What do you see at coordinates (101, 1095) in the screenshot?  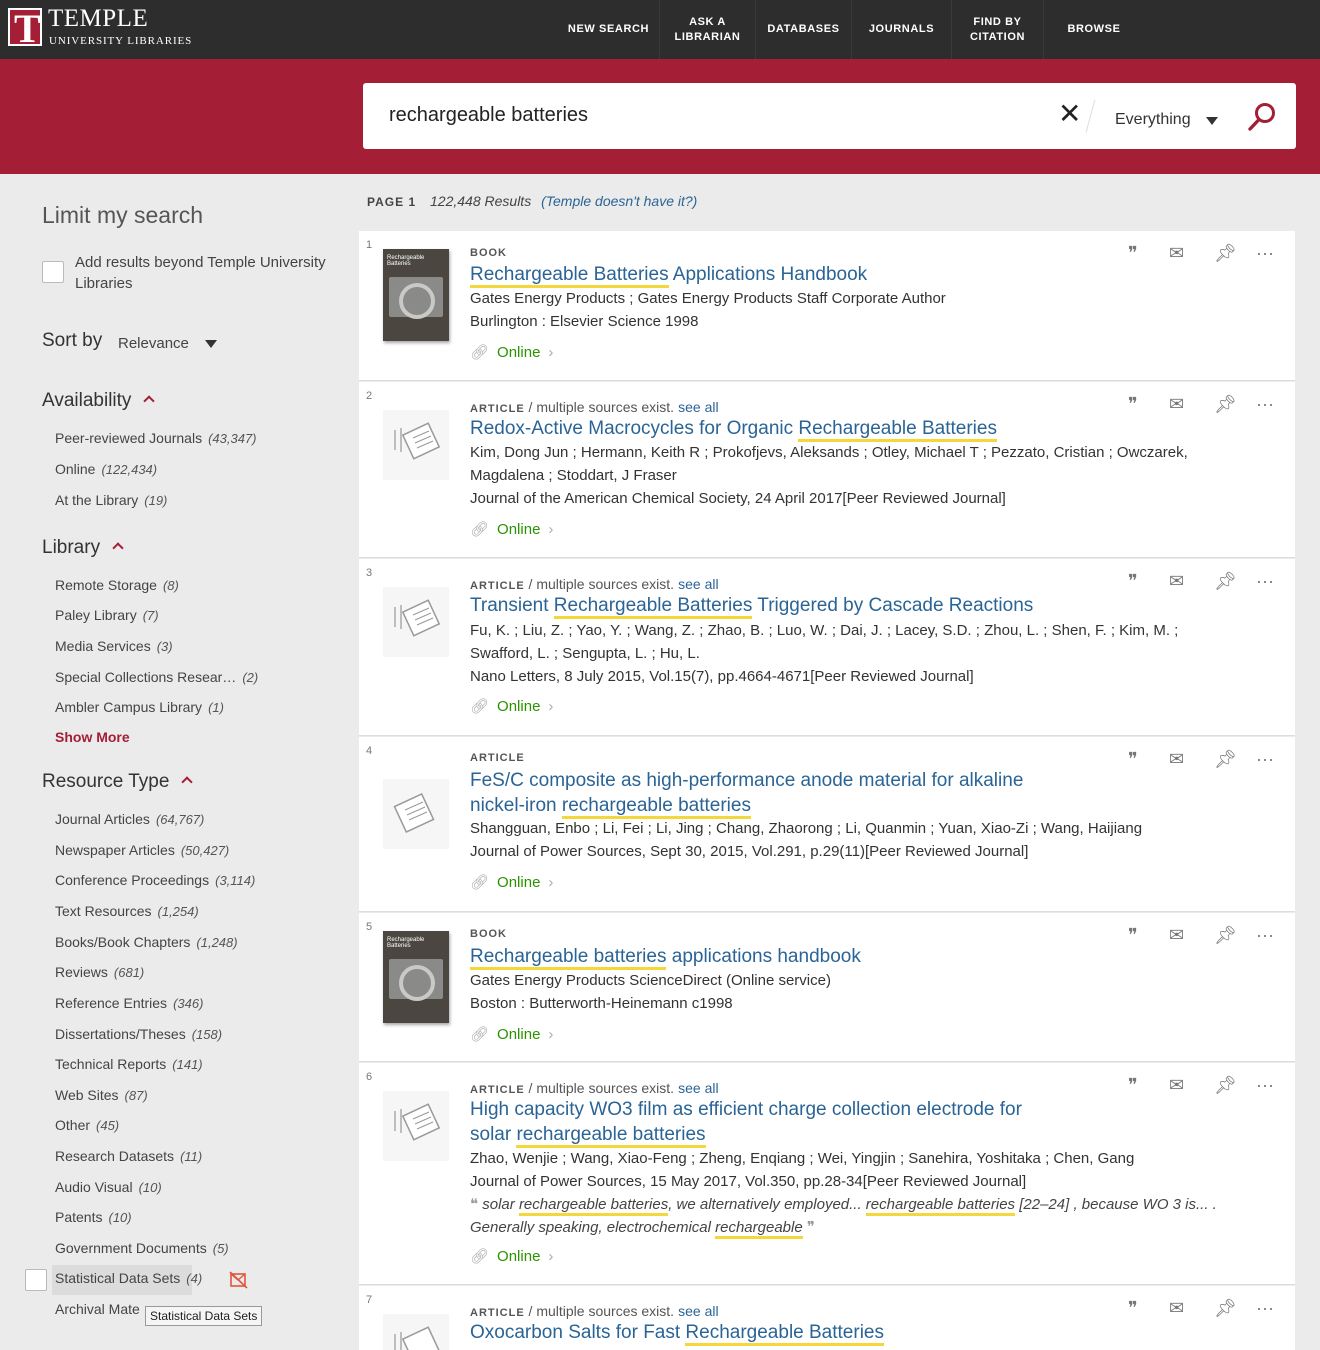 I see `facet-item: Web Sites (87)` at bounding box center [101, 1095].